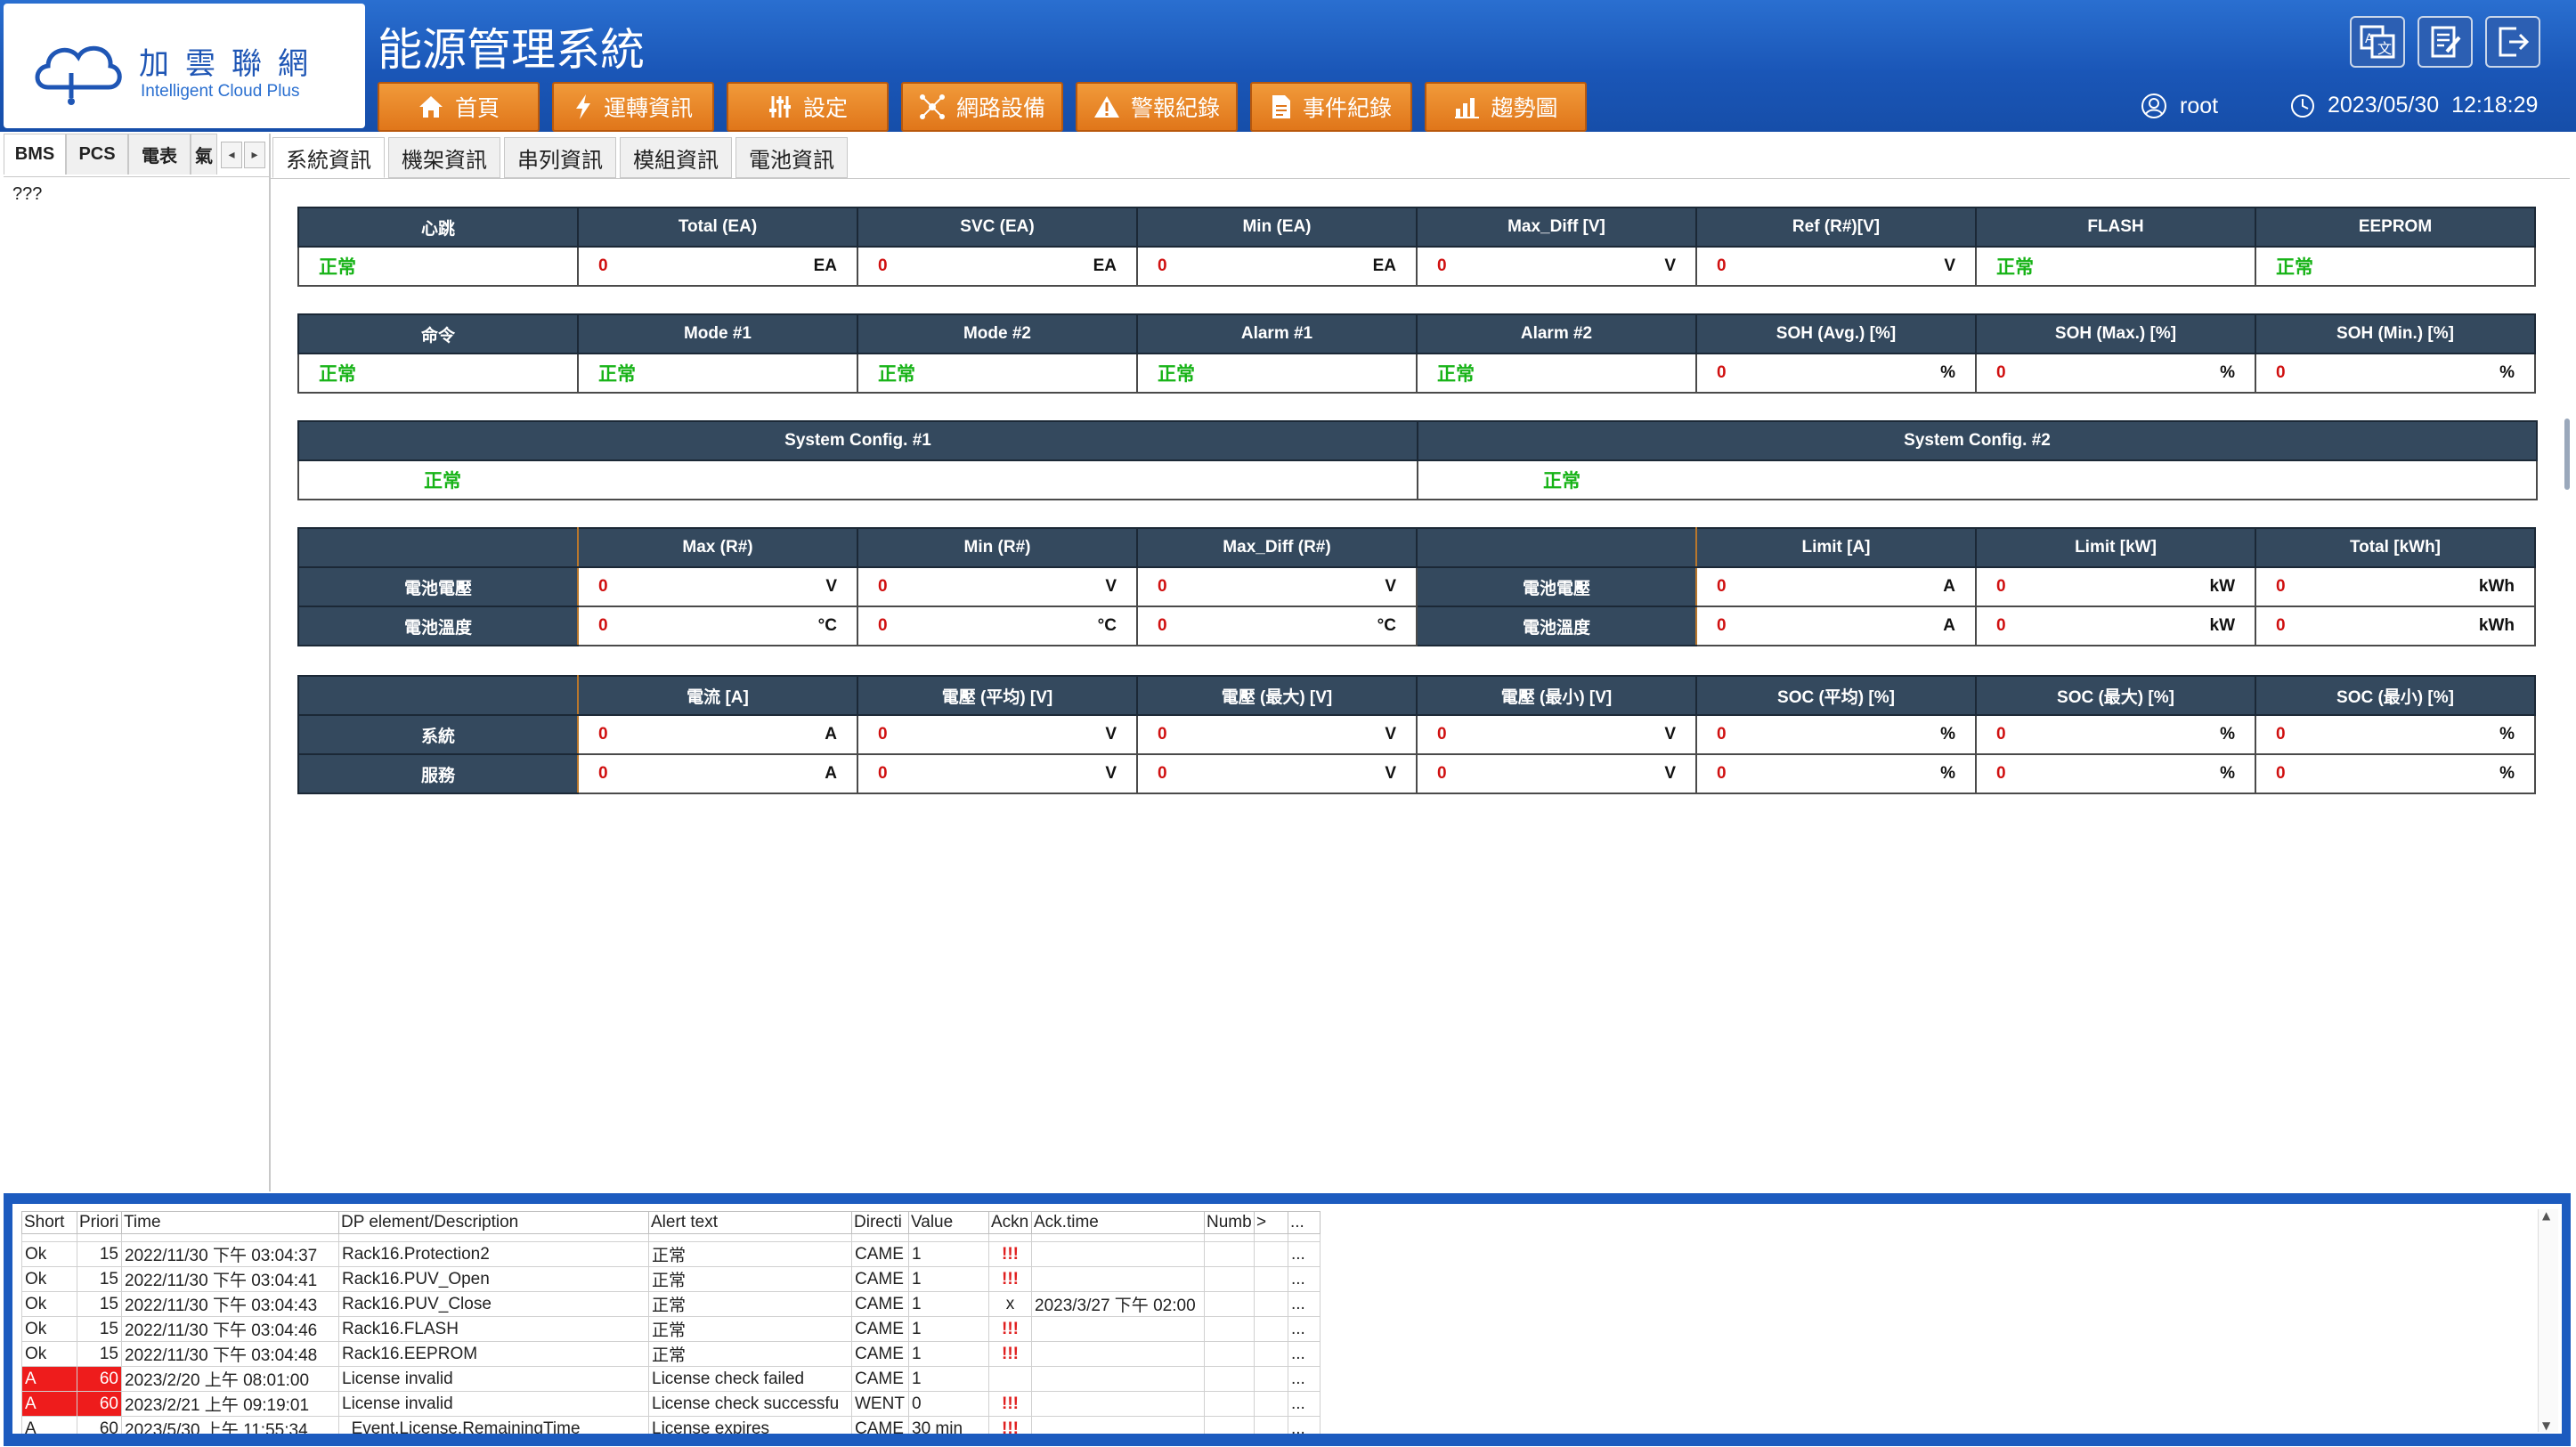 The width and height of the screenshot is (2576, 1447). What do you see at coordinates (2546, 1425) in the screenshot?
I see `scroll-down-icon: ▼` at bounding box center [2546, 1425].